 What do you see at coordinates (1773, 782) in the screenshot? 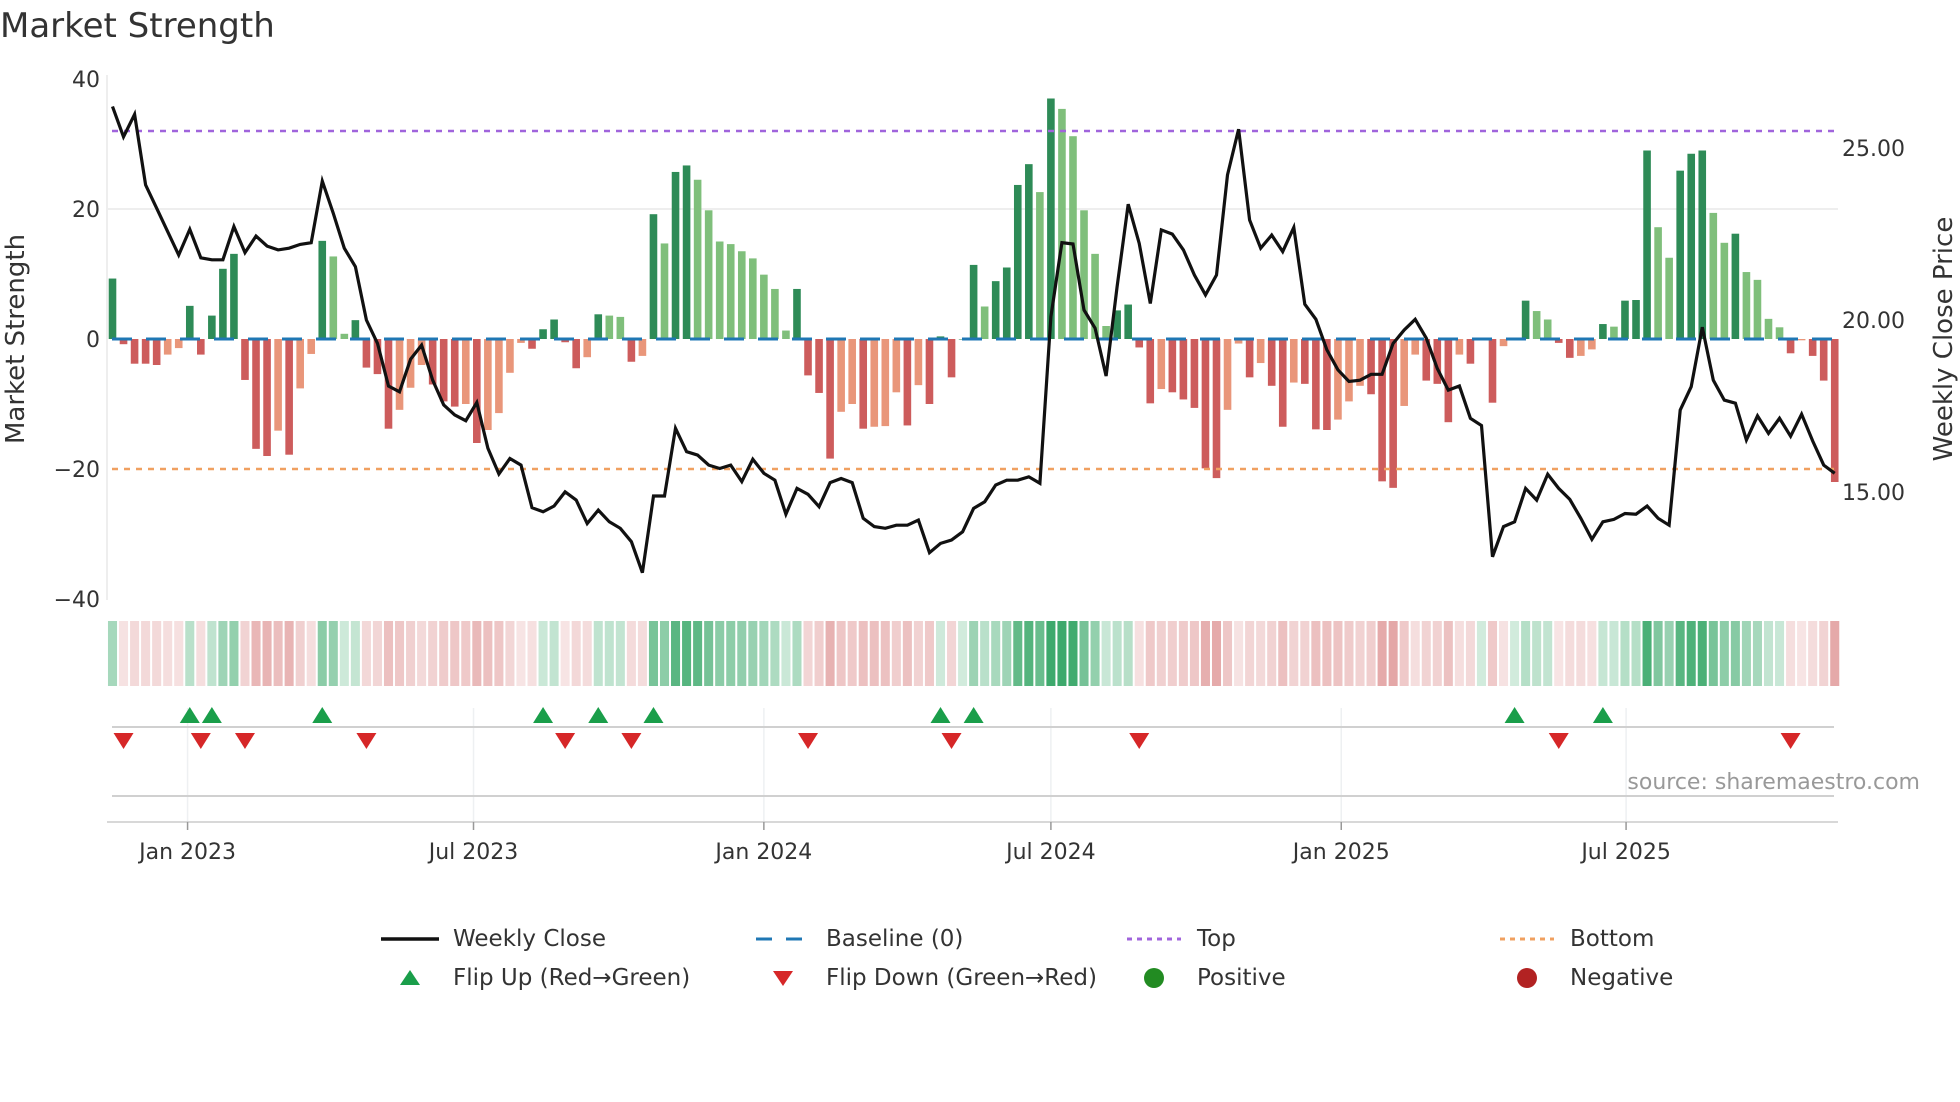
I see `source-attribution: source: sharemaestro.com` at bounding box center [1773, 782].